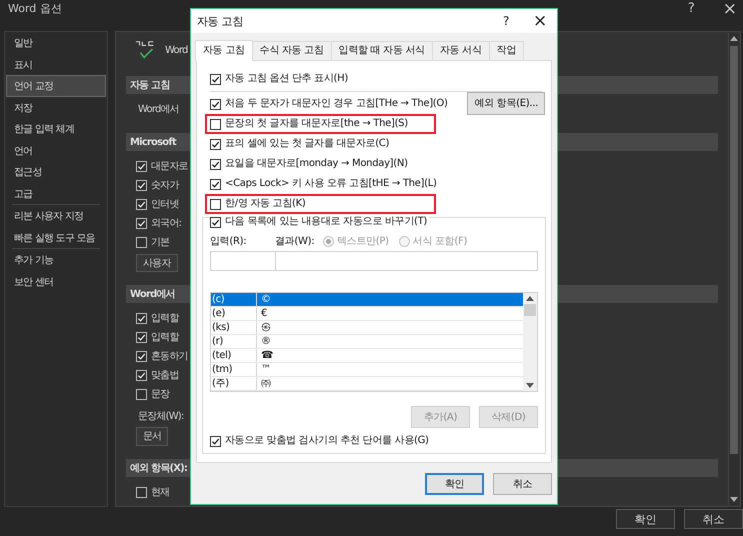 This screenshot has height=536, width=743. What do you see at coordinates (157, 375) in the screenshot?
I see `checkbox: 맞춤법` at bounding box center [157, 375].